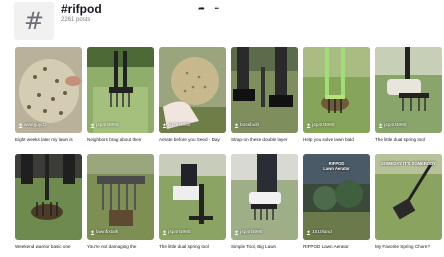 This screenshot has height=257, width=444. Describe the element at coordinates (44, 139) in the screenshot. I see `video-caption: Eight weeks later my lawn is` at that location.